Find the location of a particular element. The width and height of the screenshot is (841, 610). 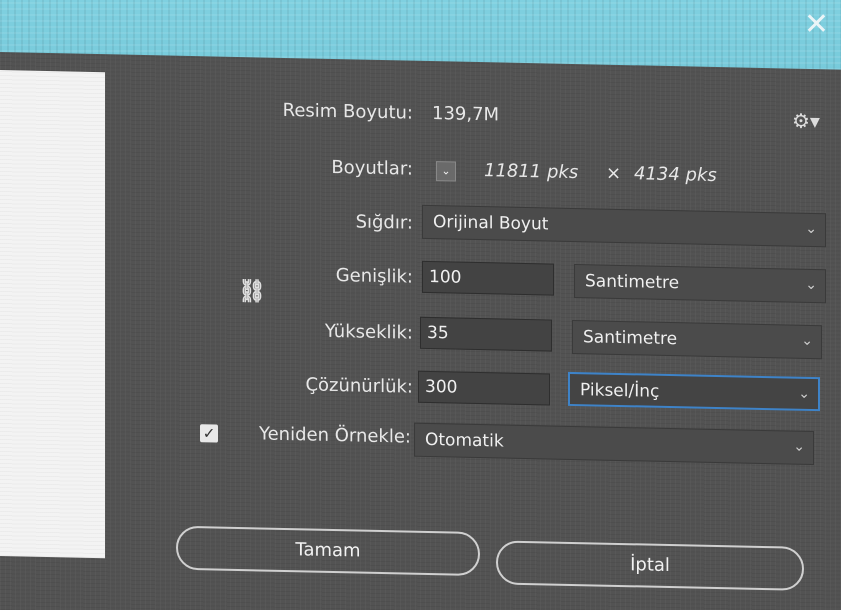

checkmark-icon: ✓ is located at coordinates (209, 433).